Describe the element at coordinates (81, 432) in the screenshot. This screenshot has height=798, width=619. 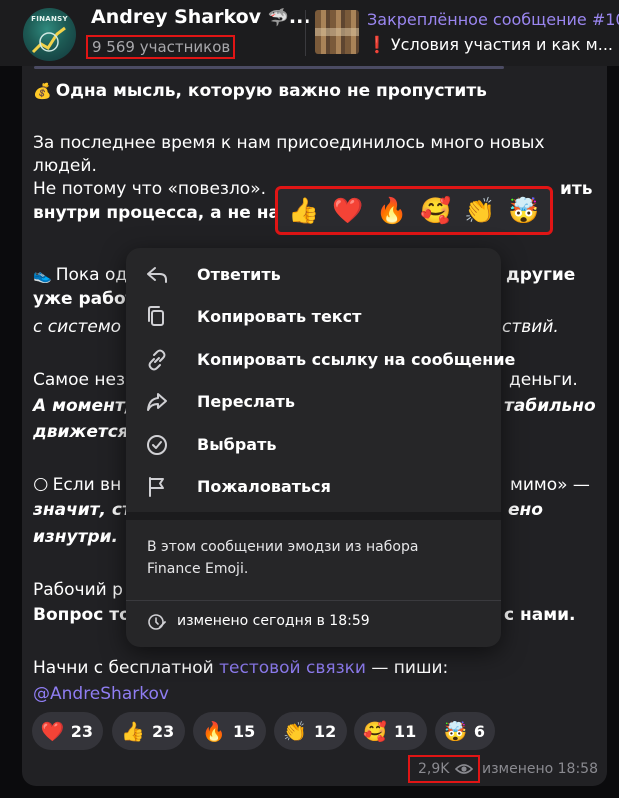
I see `message-line: движется` at that location.